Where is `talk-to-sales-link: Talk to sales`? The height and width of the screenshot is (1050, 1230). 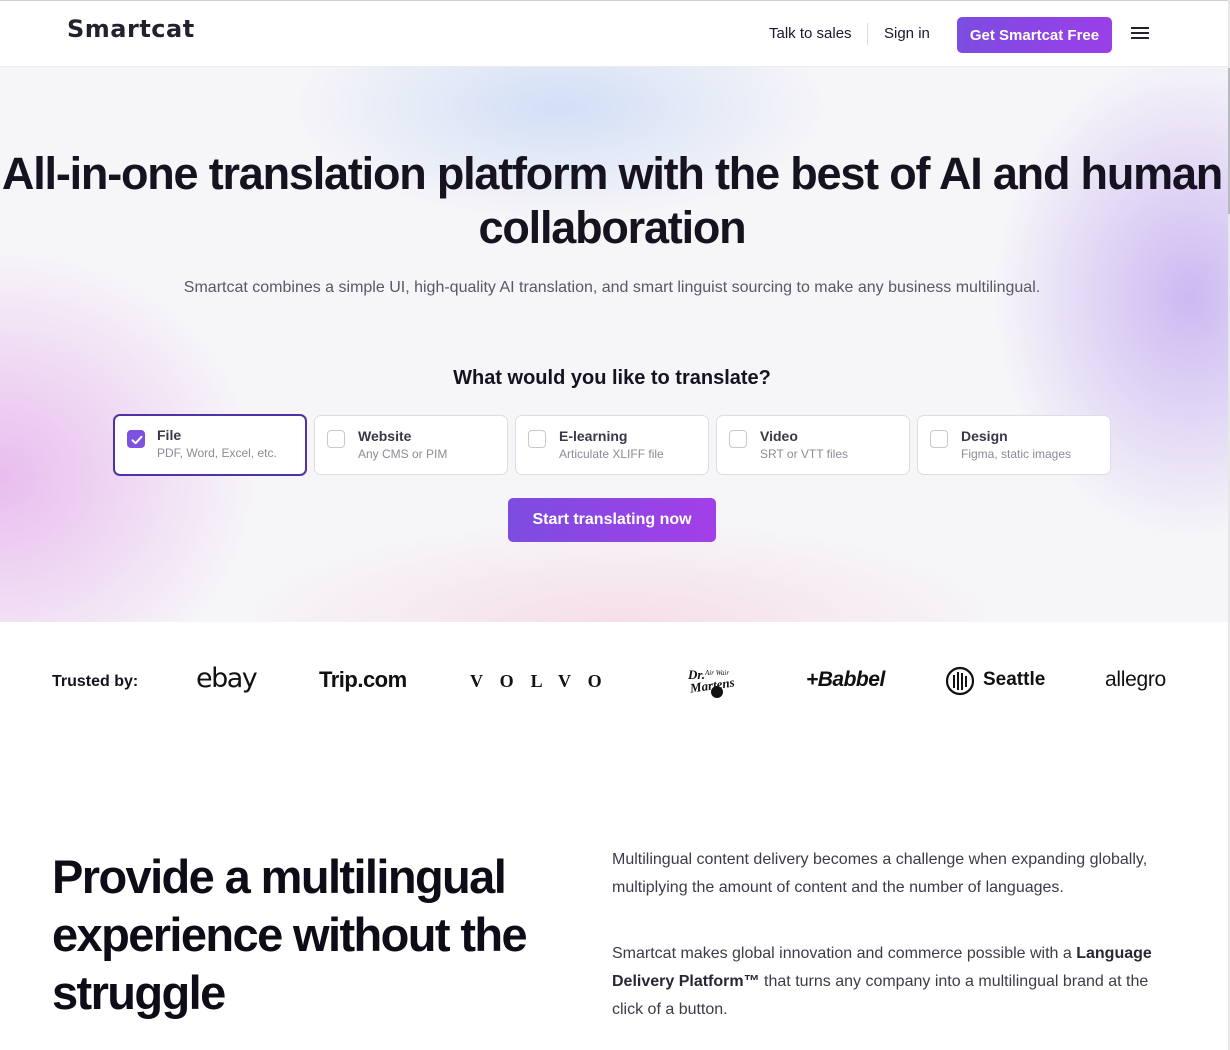 talk-to-sales-link: Talk to sales is located at coordinates (810, 33).